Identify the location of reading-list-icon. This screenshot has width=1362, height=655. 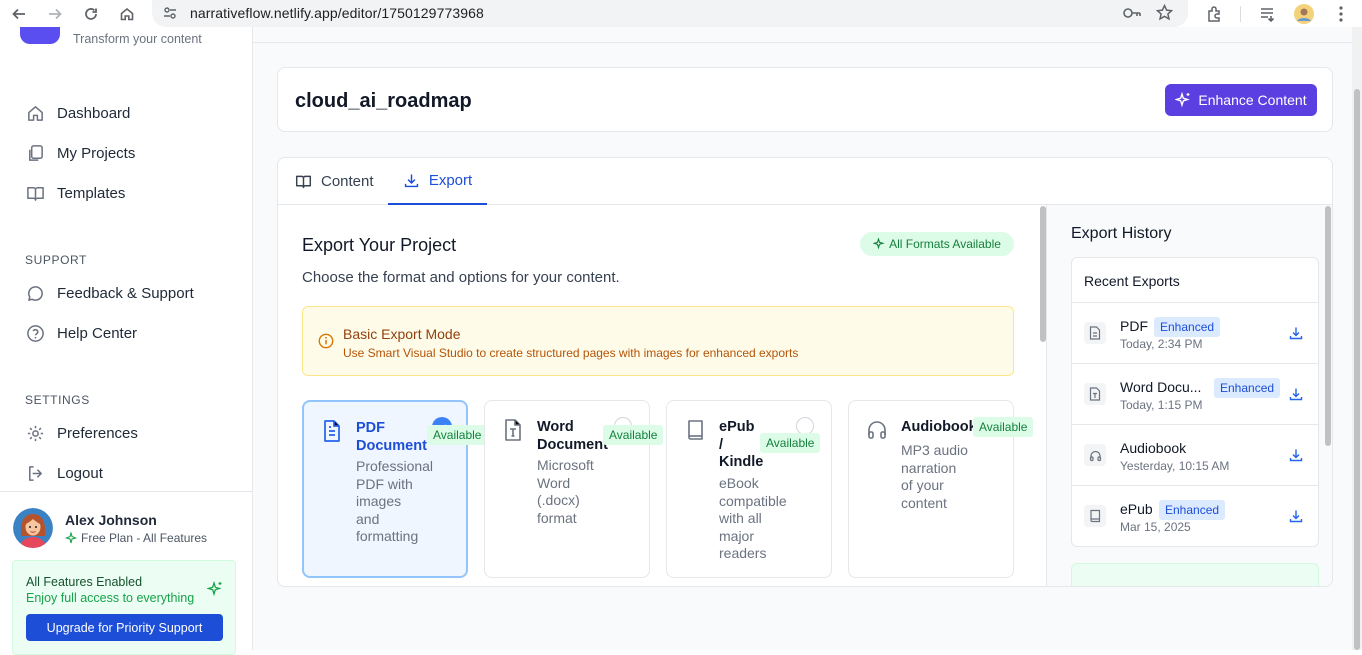
(1268, 14).